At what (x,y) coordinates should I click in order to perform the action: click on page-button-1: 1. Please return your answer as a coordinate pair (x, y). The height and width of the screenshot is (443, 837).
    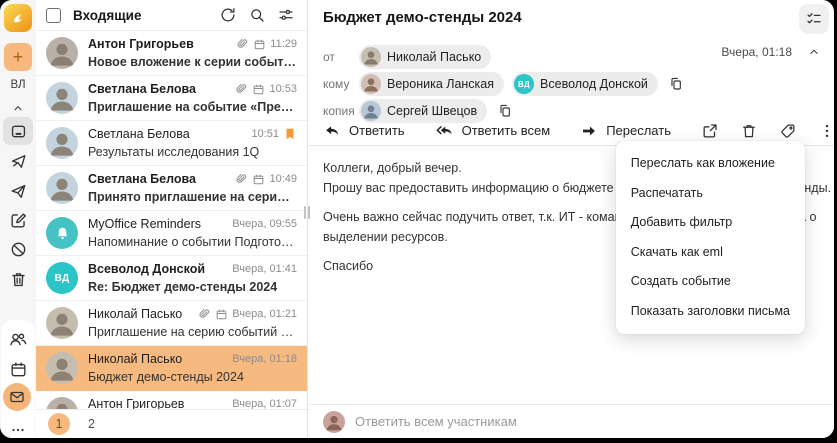
    Looking at the image, I should click on (59, 424).